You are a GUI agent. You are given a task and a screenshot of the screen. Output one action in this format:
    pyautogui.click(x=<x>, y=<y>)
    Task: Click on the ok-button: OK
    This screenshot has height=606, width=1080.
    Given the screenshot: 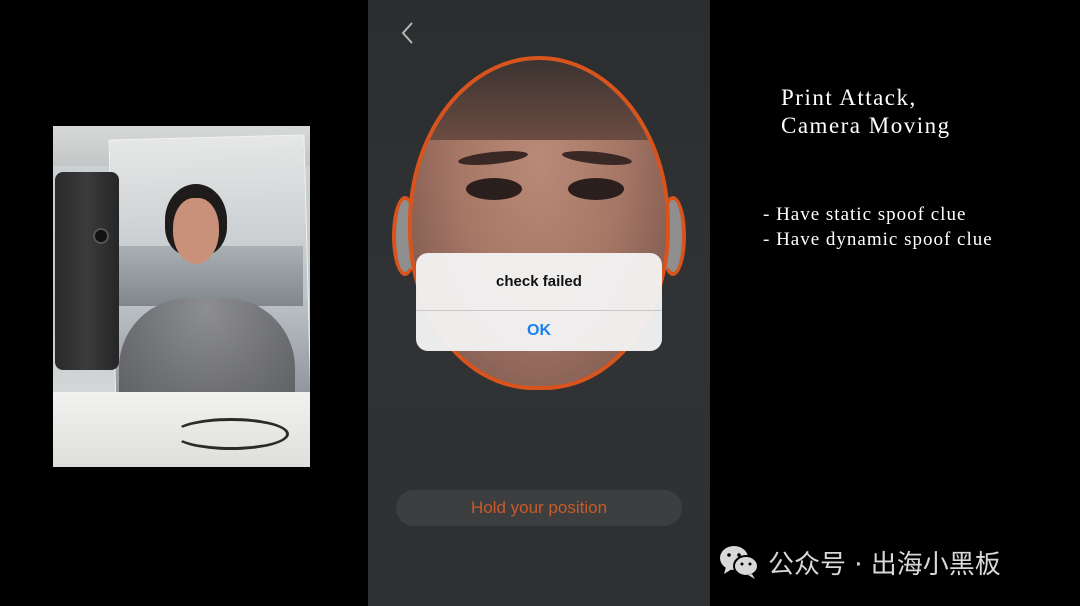 What is the action you would take?
    pyautogui.click(x=539, y=331)
    